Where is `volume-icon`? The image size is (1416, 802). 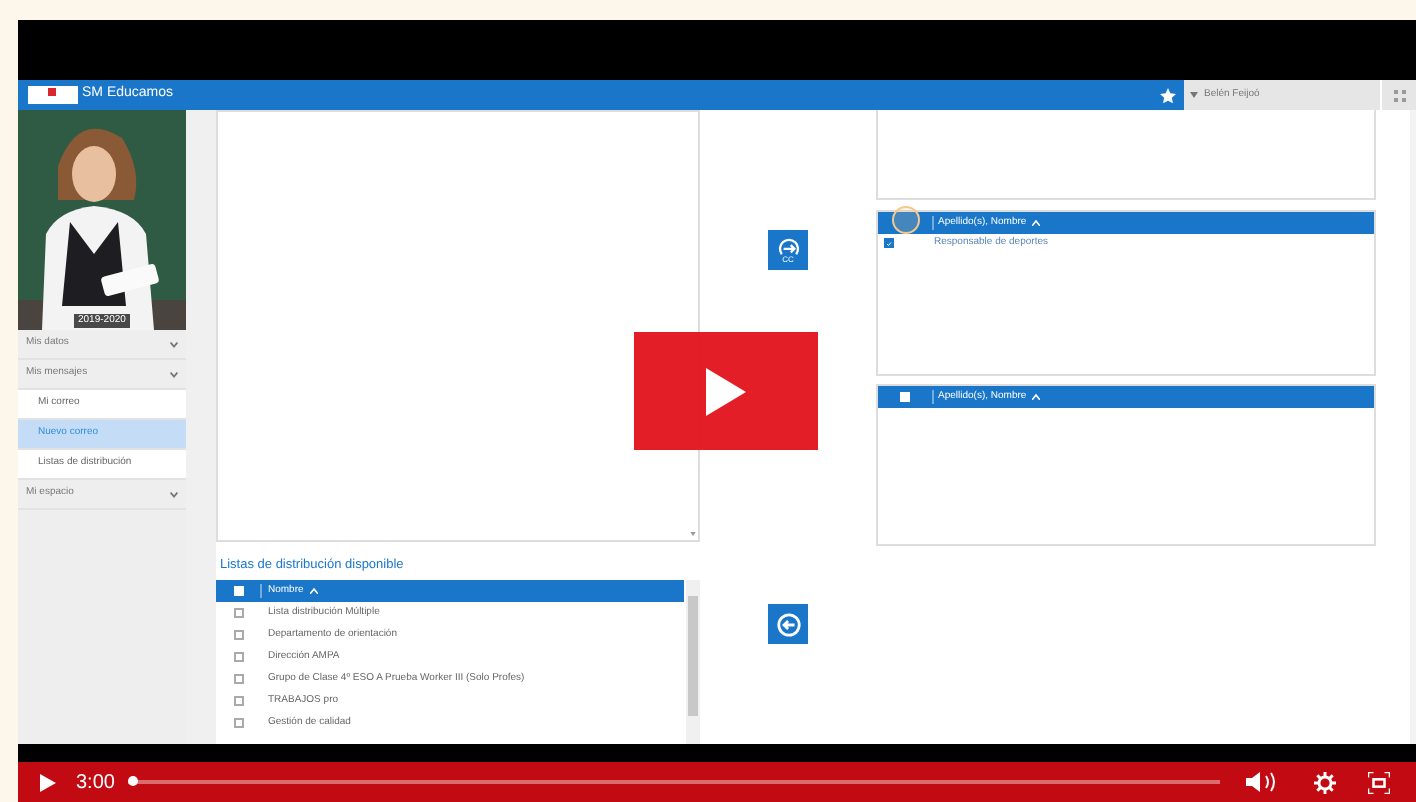
volume-icon is located at coordinates (1261, 782).